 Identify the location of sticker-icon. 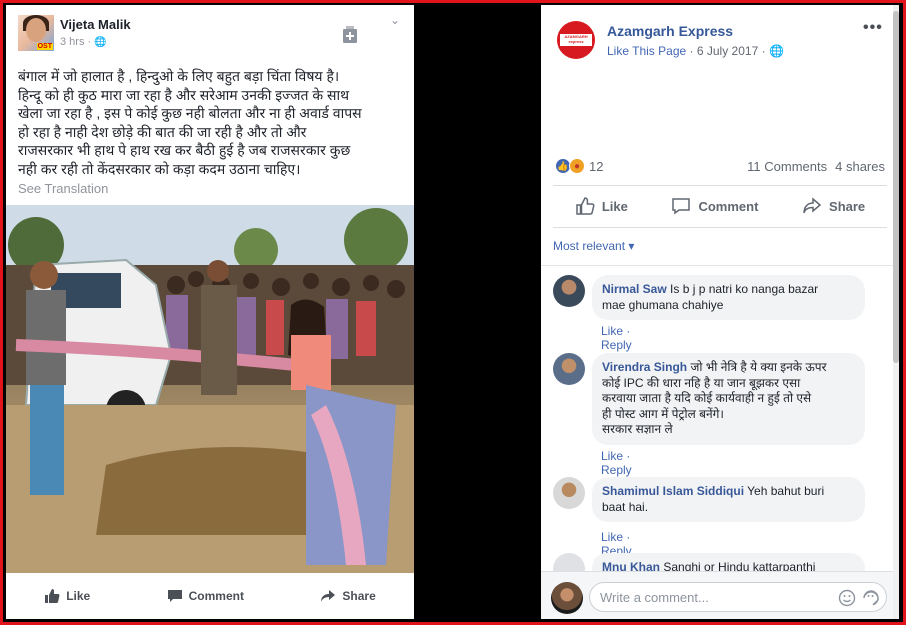
(871, 598).